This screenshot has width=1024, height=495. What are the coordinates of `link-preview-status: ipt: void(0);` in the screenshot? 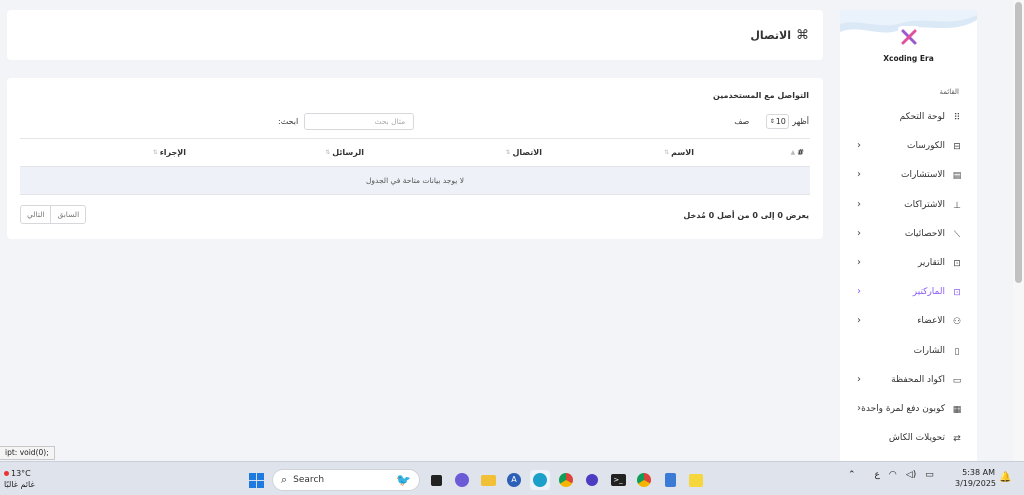 It's located at (27, 453).